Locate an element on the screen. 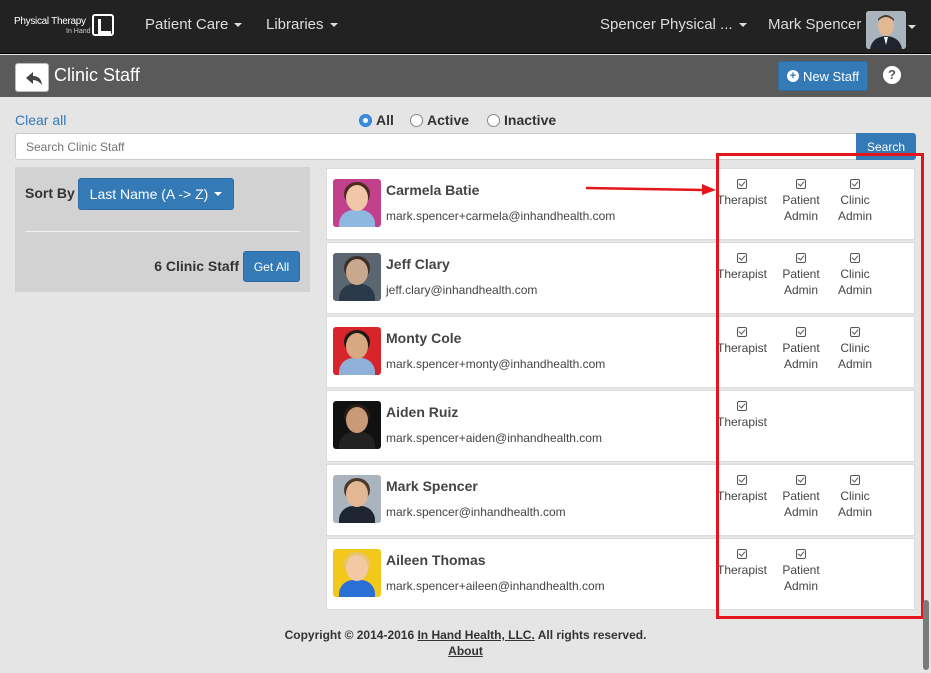  user-name: Mark Spencer is located at coordinates (815, 24).